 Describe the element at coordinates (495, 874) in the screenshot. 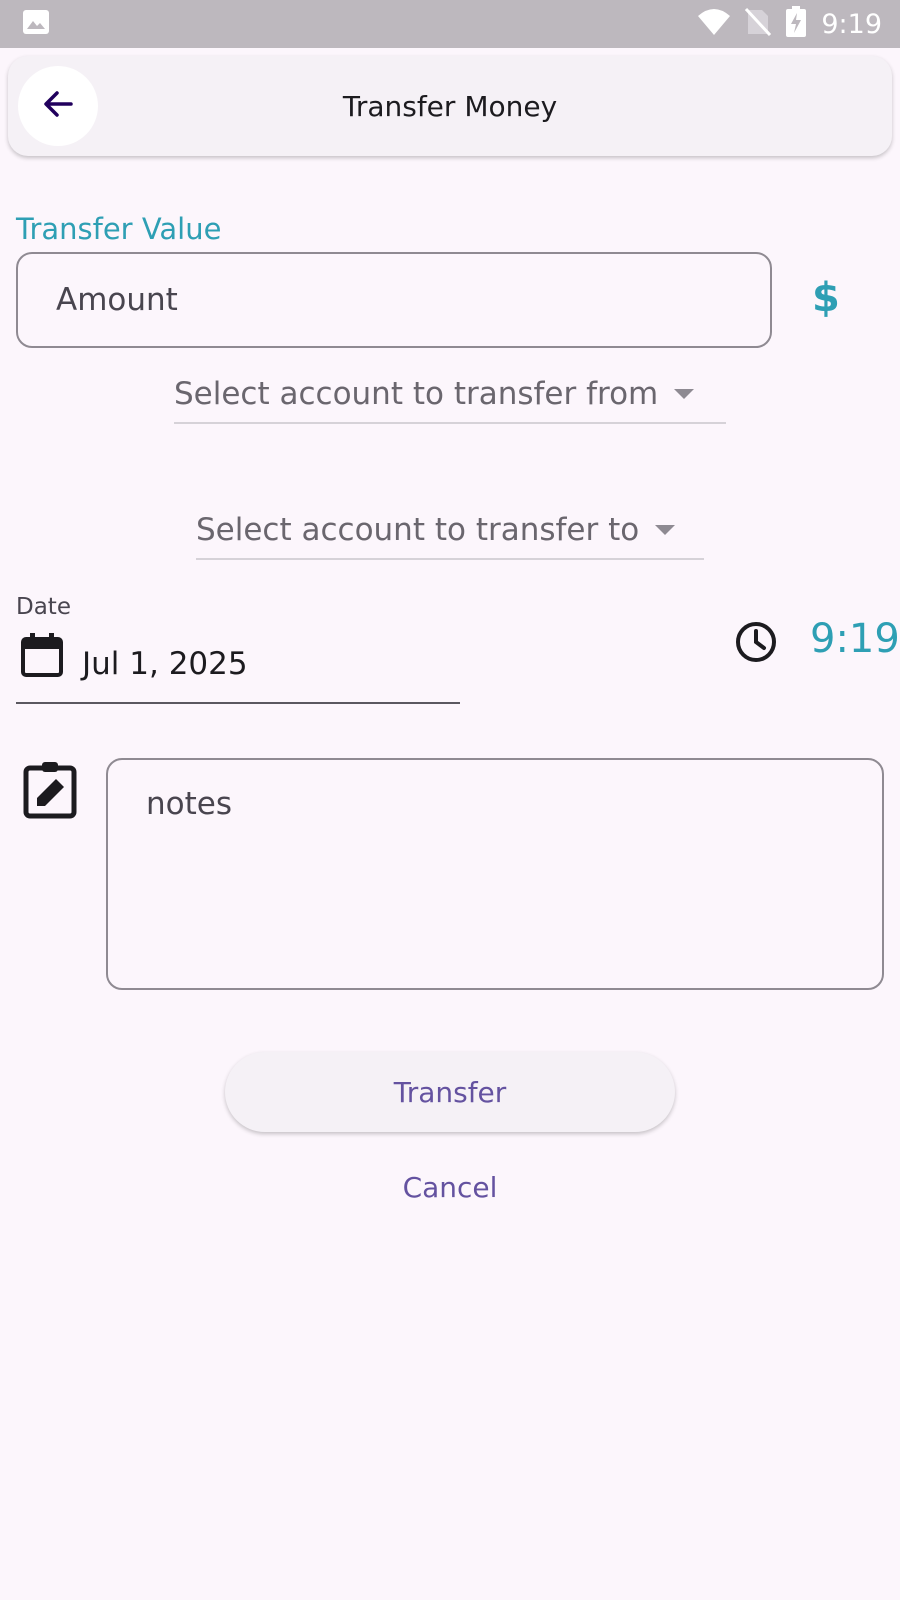

I see `notes-input: notes` at that location.